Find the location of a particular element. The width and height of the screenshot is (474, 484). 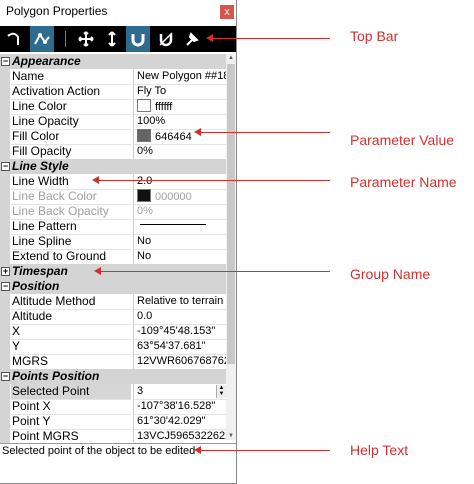

property-row-y: Y 63°54'37.681" is located at coordinates (113, 347).